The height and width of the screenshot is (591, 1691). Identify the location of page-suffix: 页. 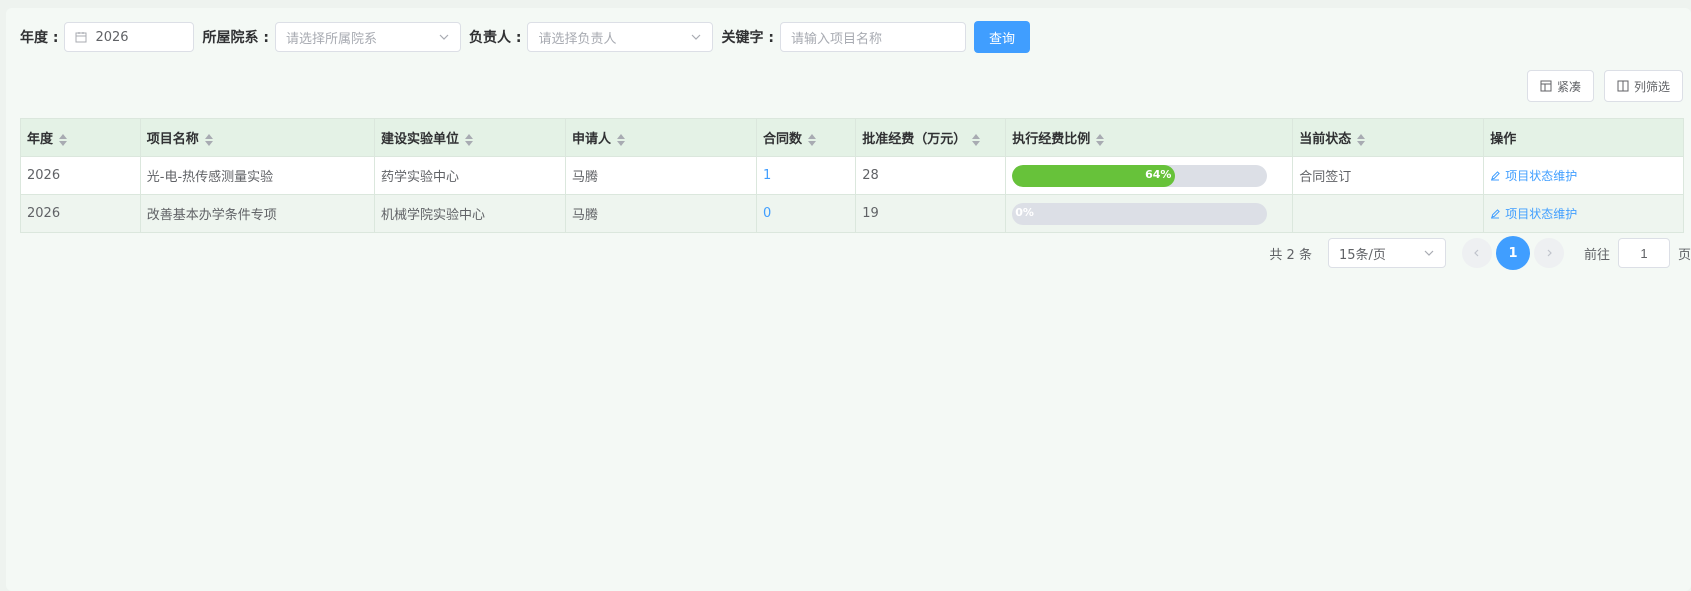
(1684, 255).